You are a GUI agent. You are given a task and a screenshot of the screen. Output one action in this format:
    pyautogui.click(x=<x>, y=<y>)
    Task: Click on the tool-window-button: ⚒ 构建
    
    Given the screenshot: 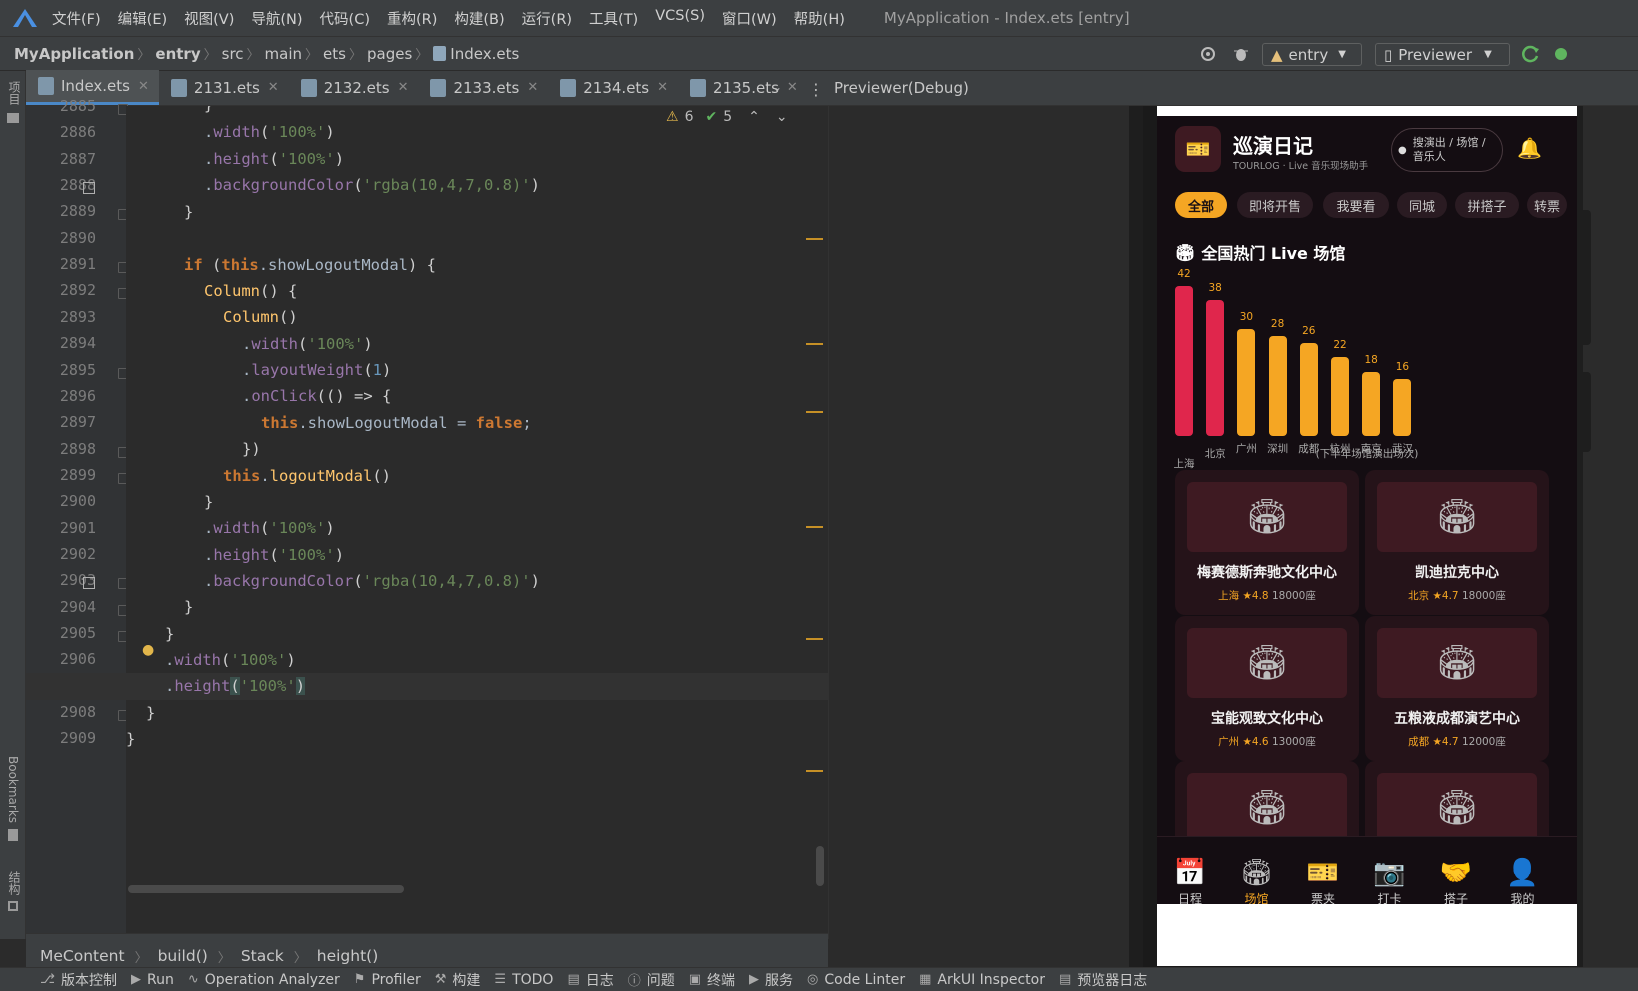 What is the action you would take?
    pyautogui.click(x=458, y=980)
    